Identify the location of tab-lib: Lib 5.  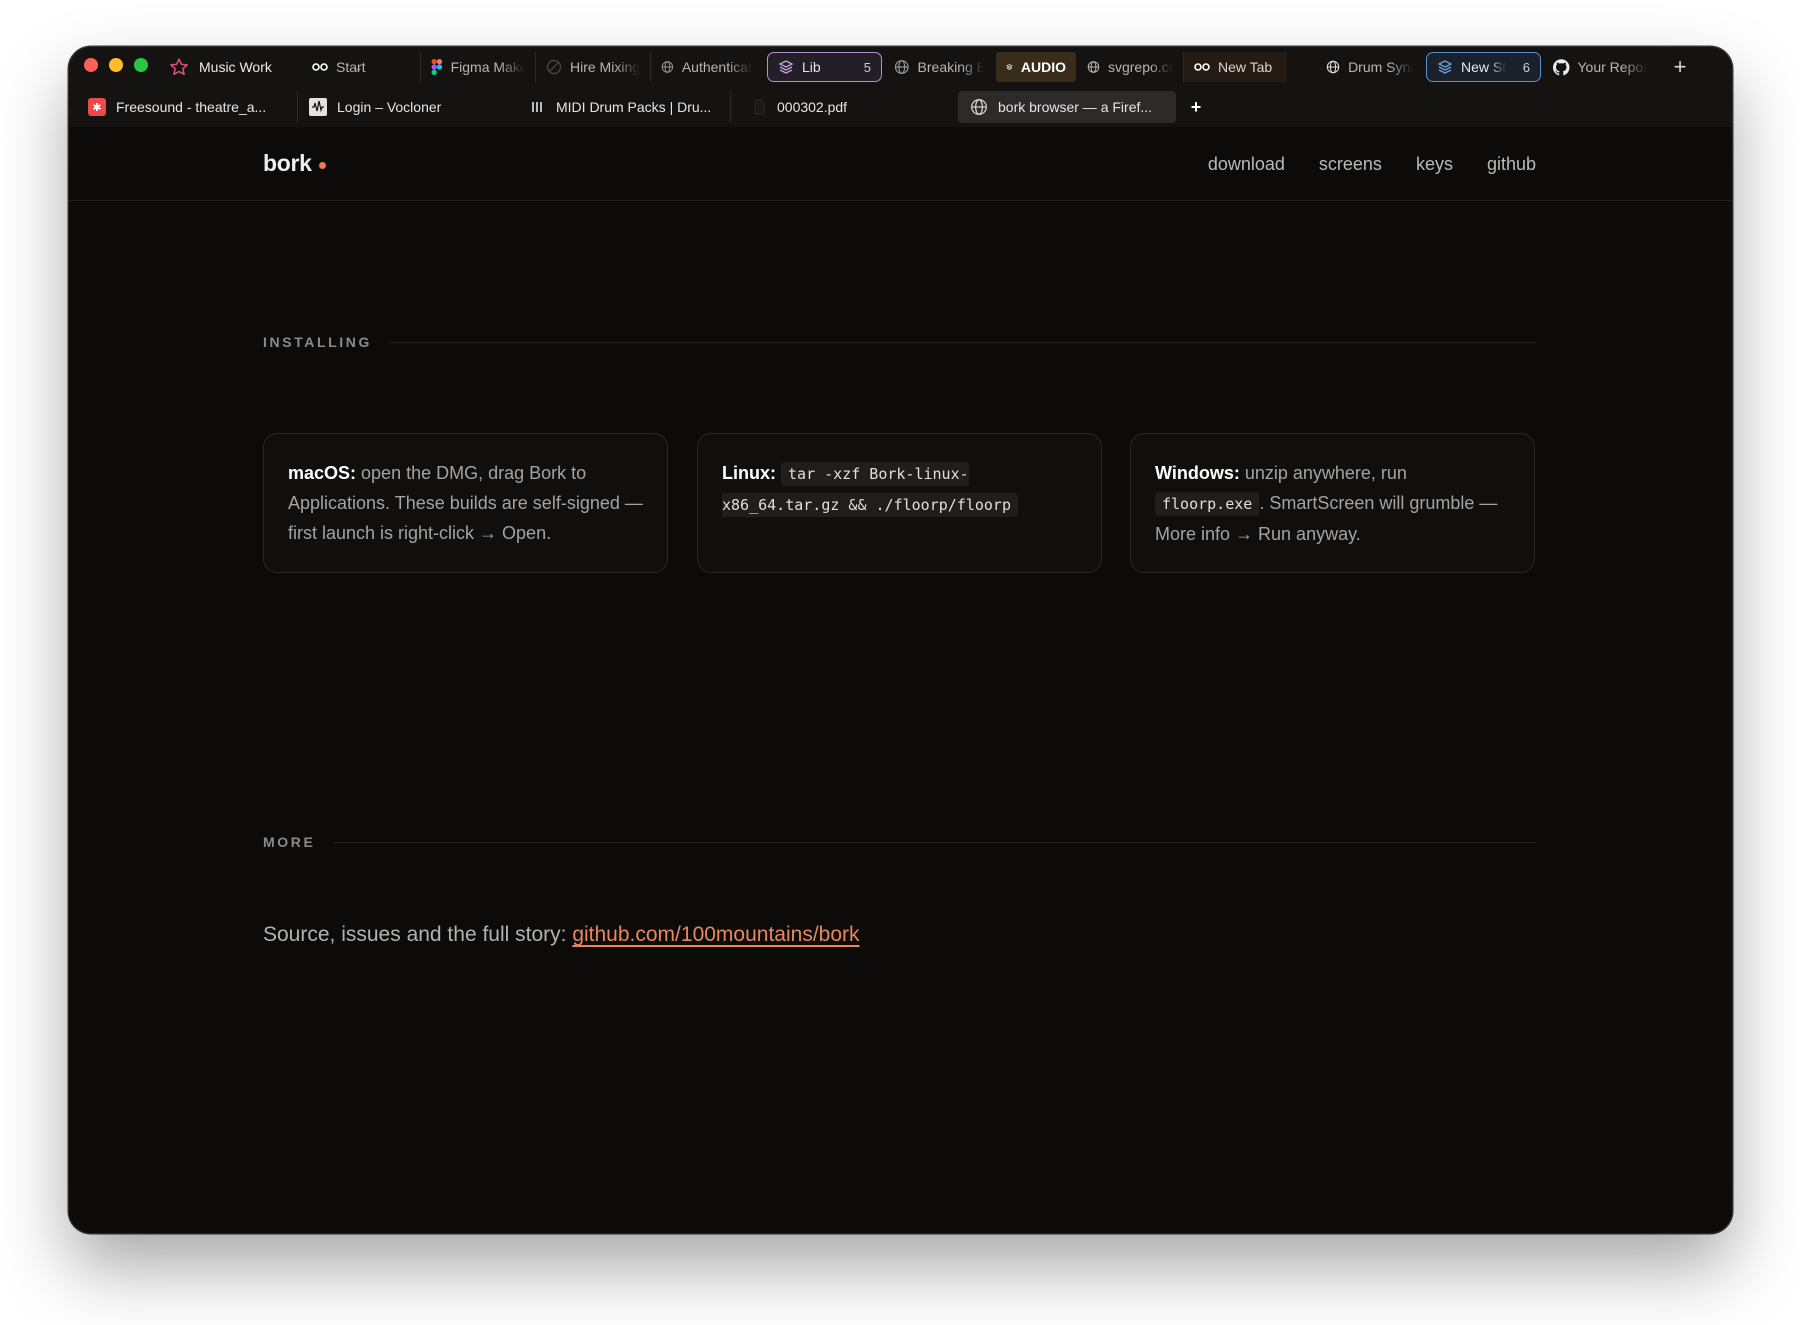
(824, 67).